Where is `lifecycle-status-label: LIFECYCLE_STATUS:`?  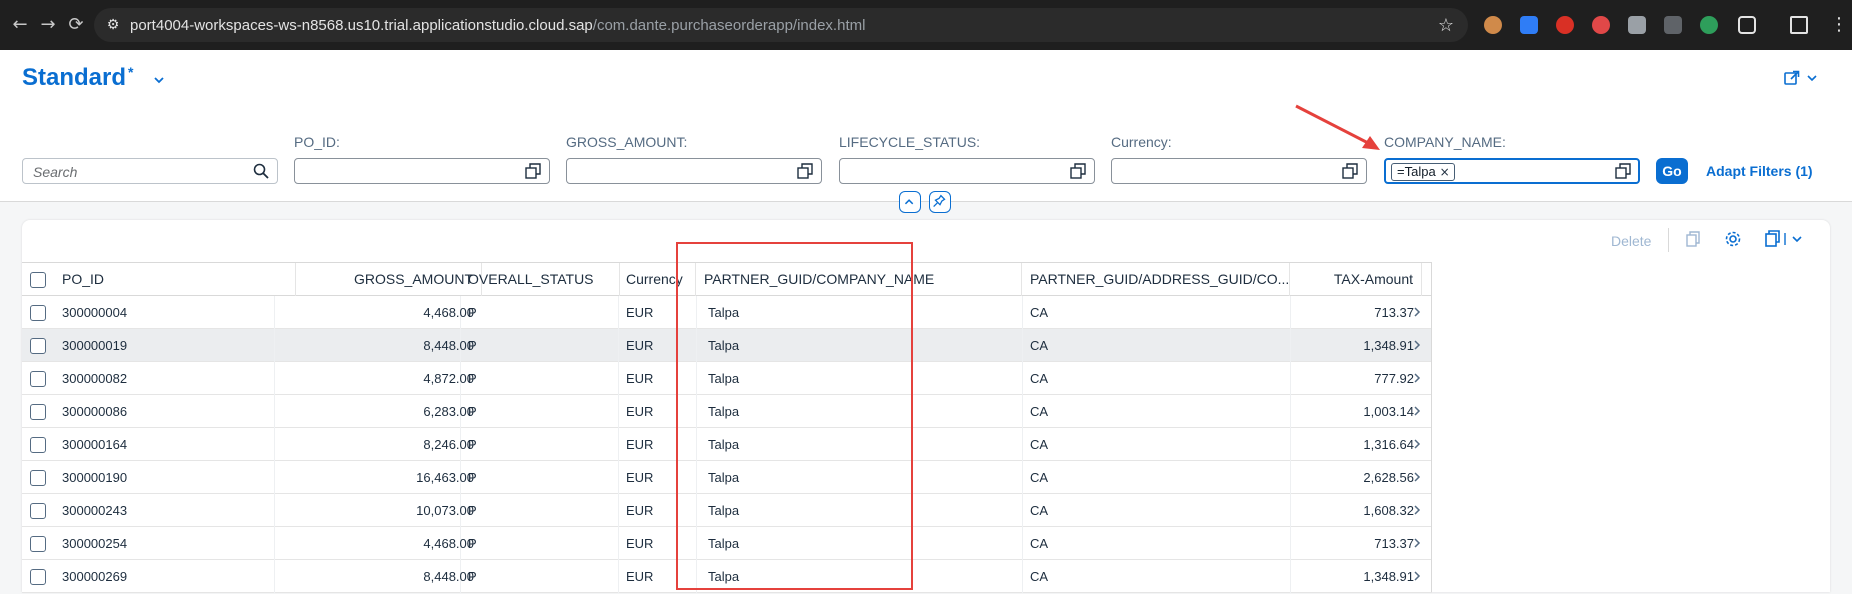 lifecycle-status-label: LIFECYCLE_STATUS: is located at coordinates (910, 142).